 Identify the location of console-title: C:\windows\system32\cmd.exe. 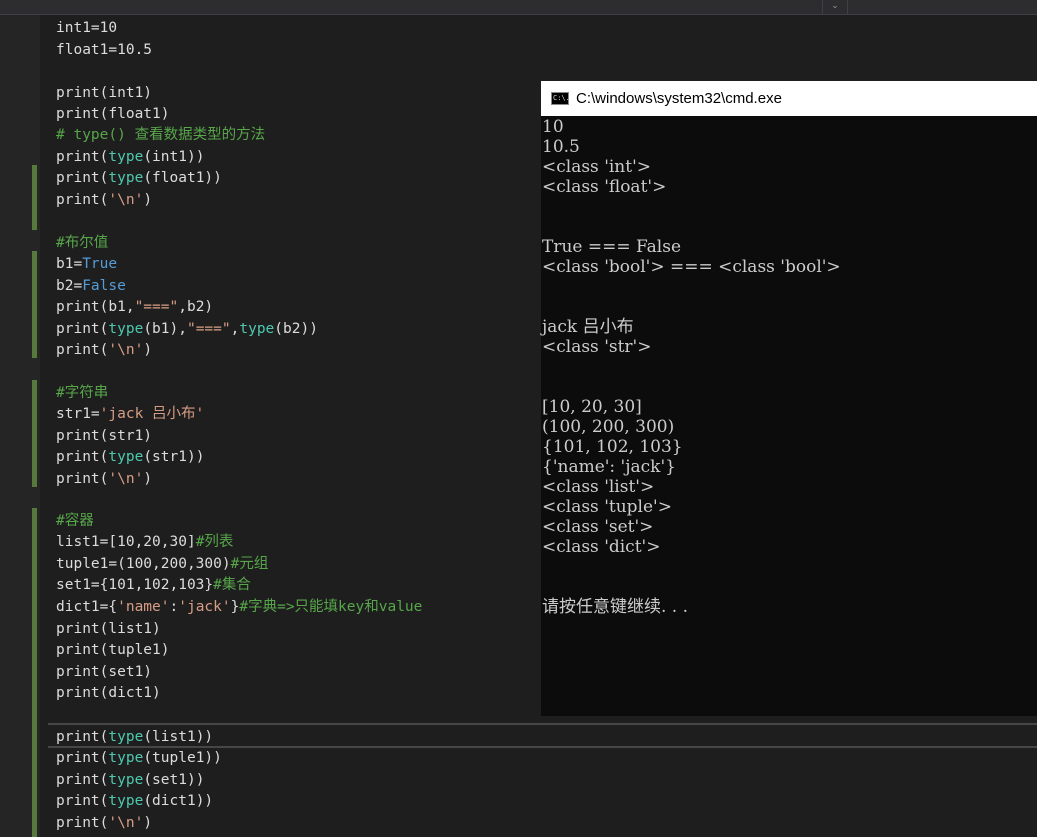
(679, 98).